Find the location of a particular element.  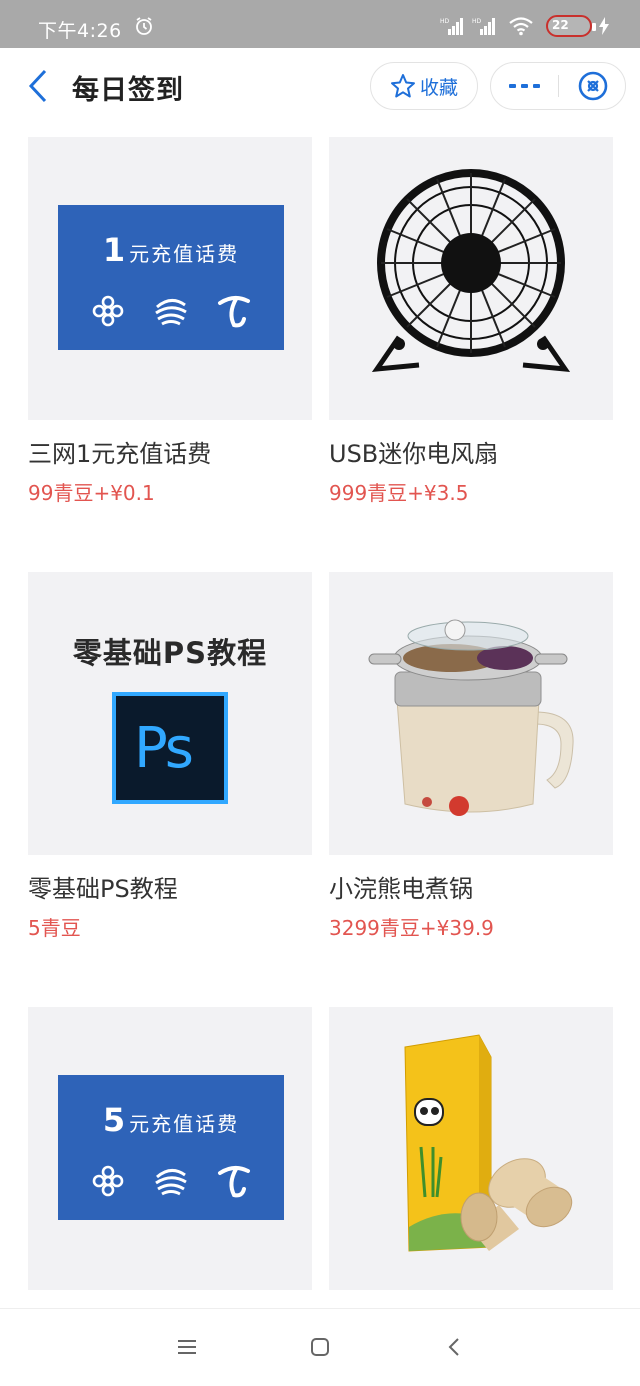

recharge-amount: 1 is located at coordinates (115, 250).